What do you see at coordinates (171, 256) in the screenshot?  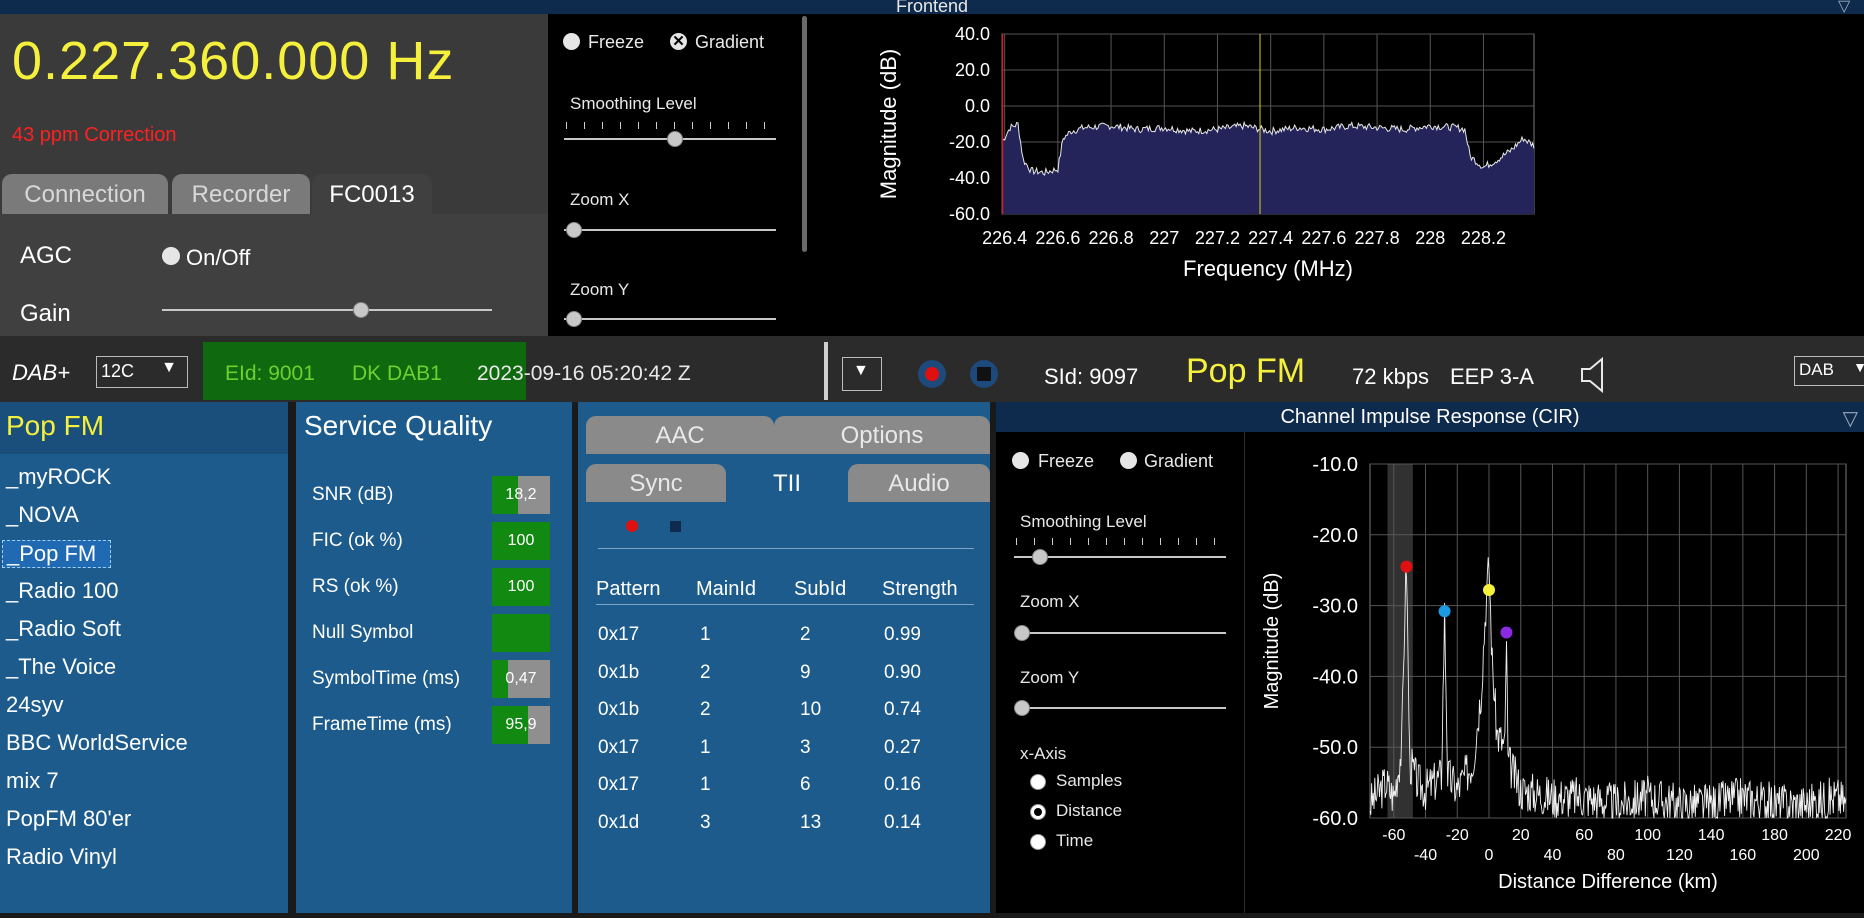 I see `agc-toggle-radio` at bounding box center [171, 256].